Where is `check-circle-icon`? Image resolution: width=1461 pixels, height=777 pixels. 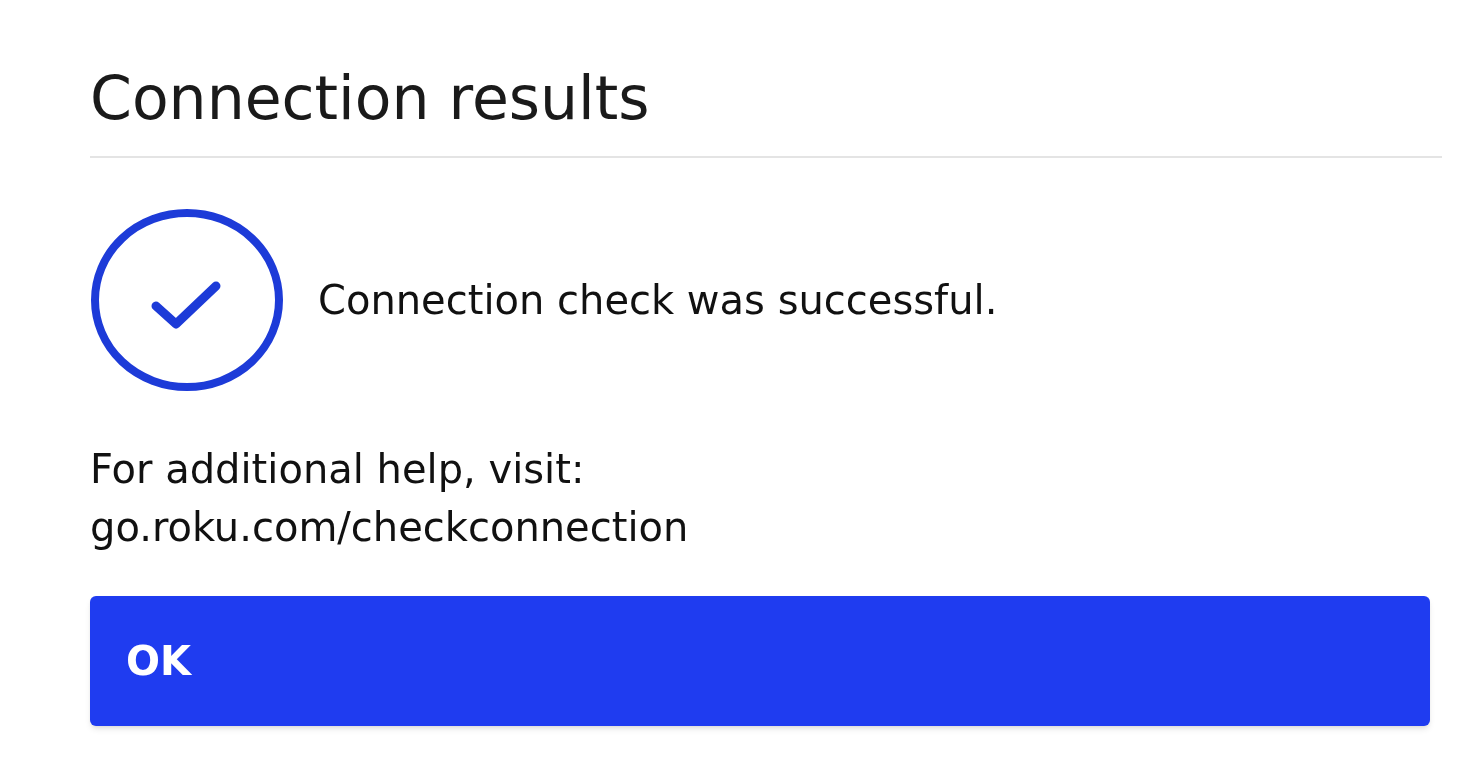 check-circle-icon is located at coordinates (187, 300).